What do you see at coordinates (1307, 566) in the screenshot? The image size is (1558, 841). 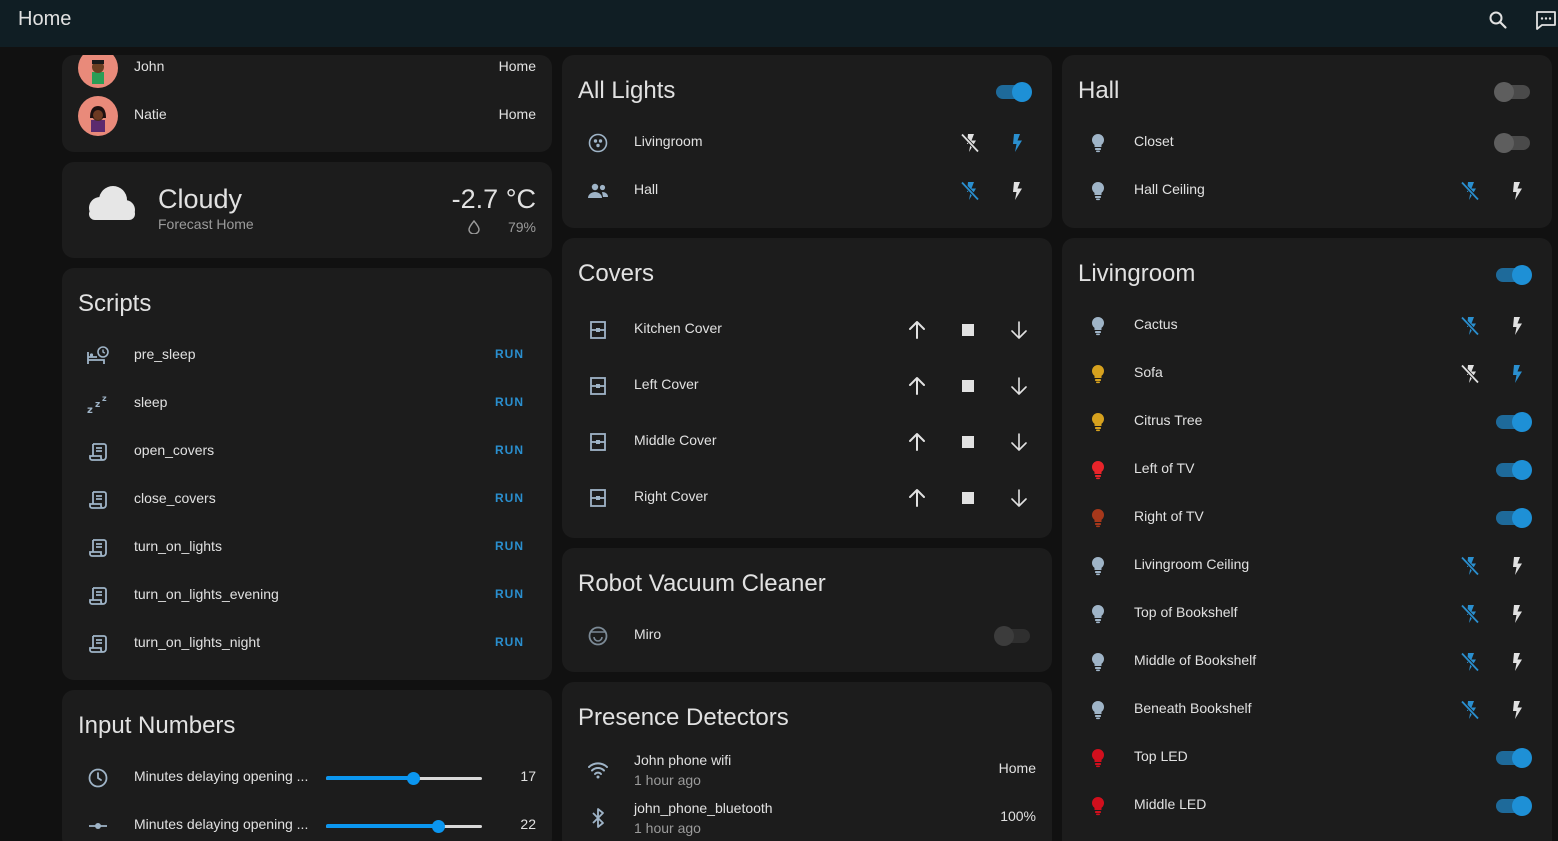 I see `light-row: Livingroom Ceiling` at bounding box center [1307, 566].